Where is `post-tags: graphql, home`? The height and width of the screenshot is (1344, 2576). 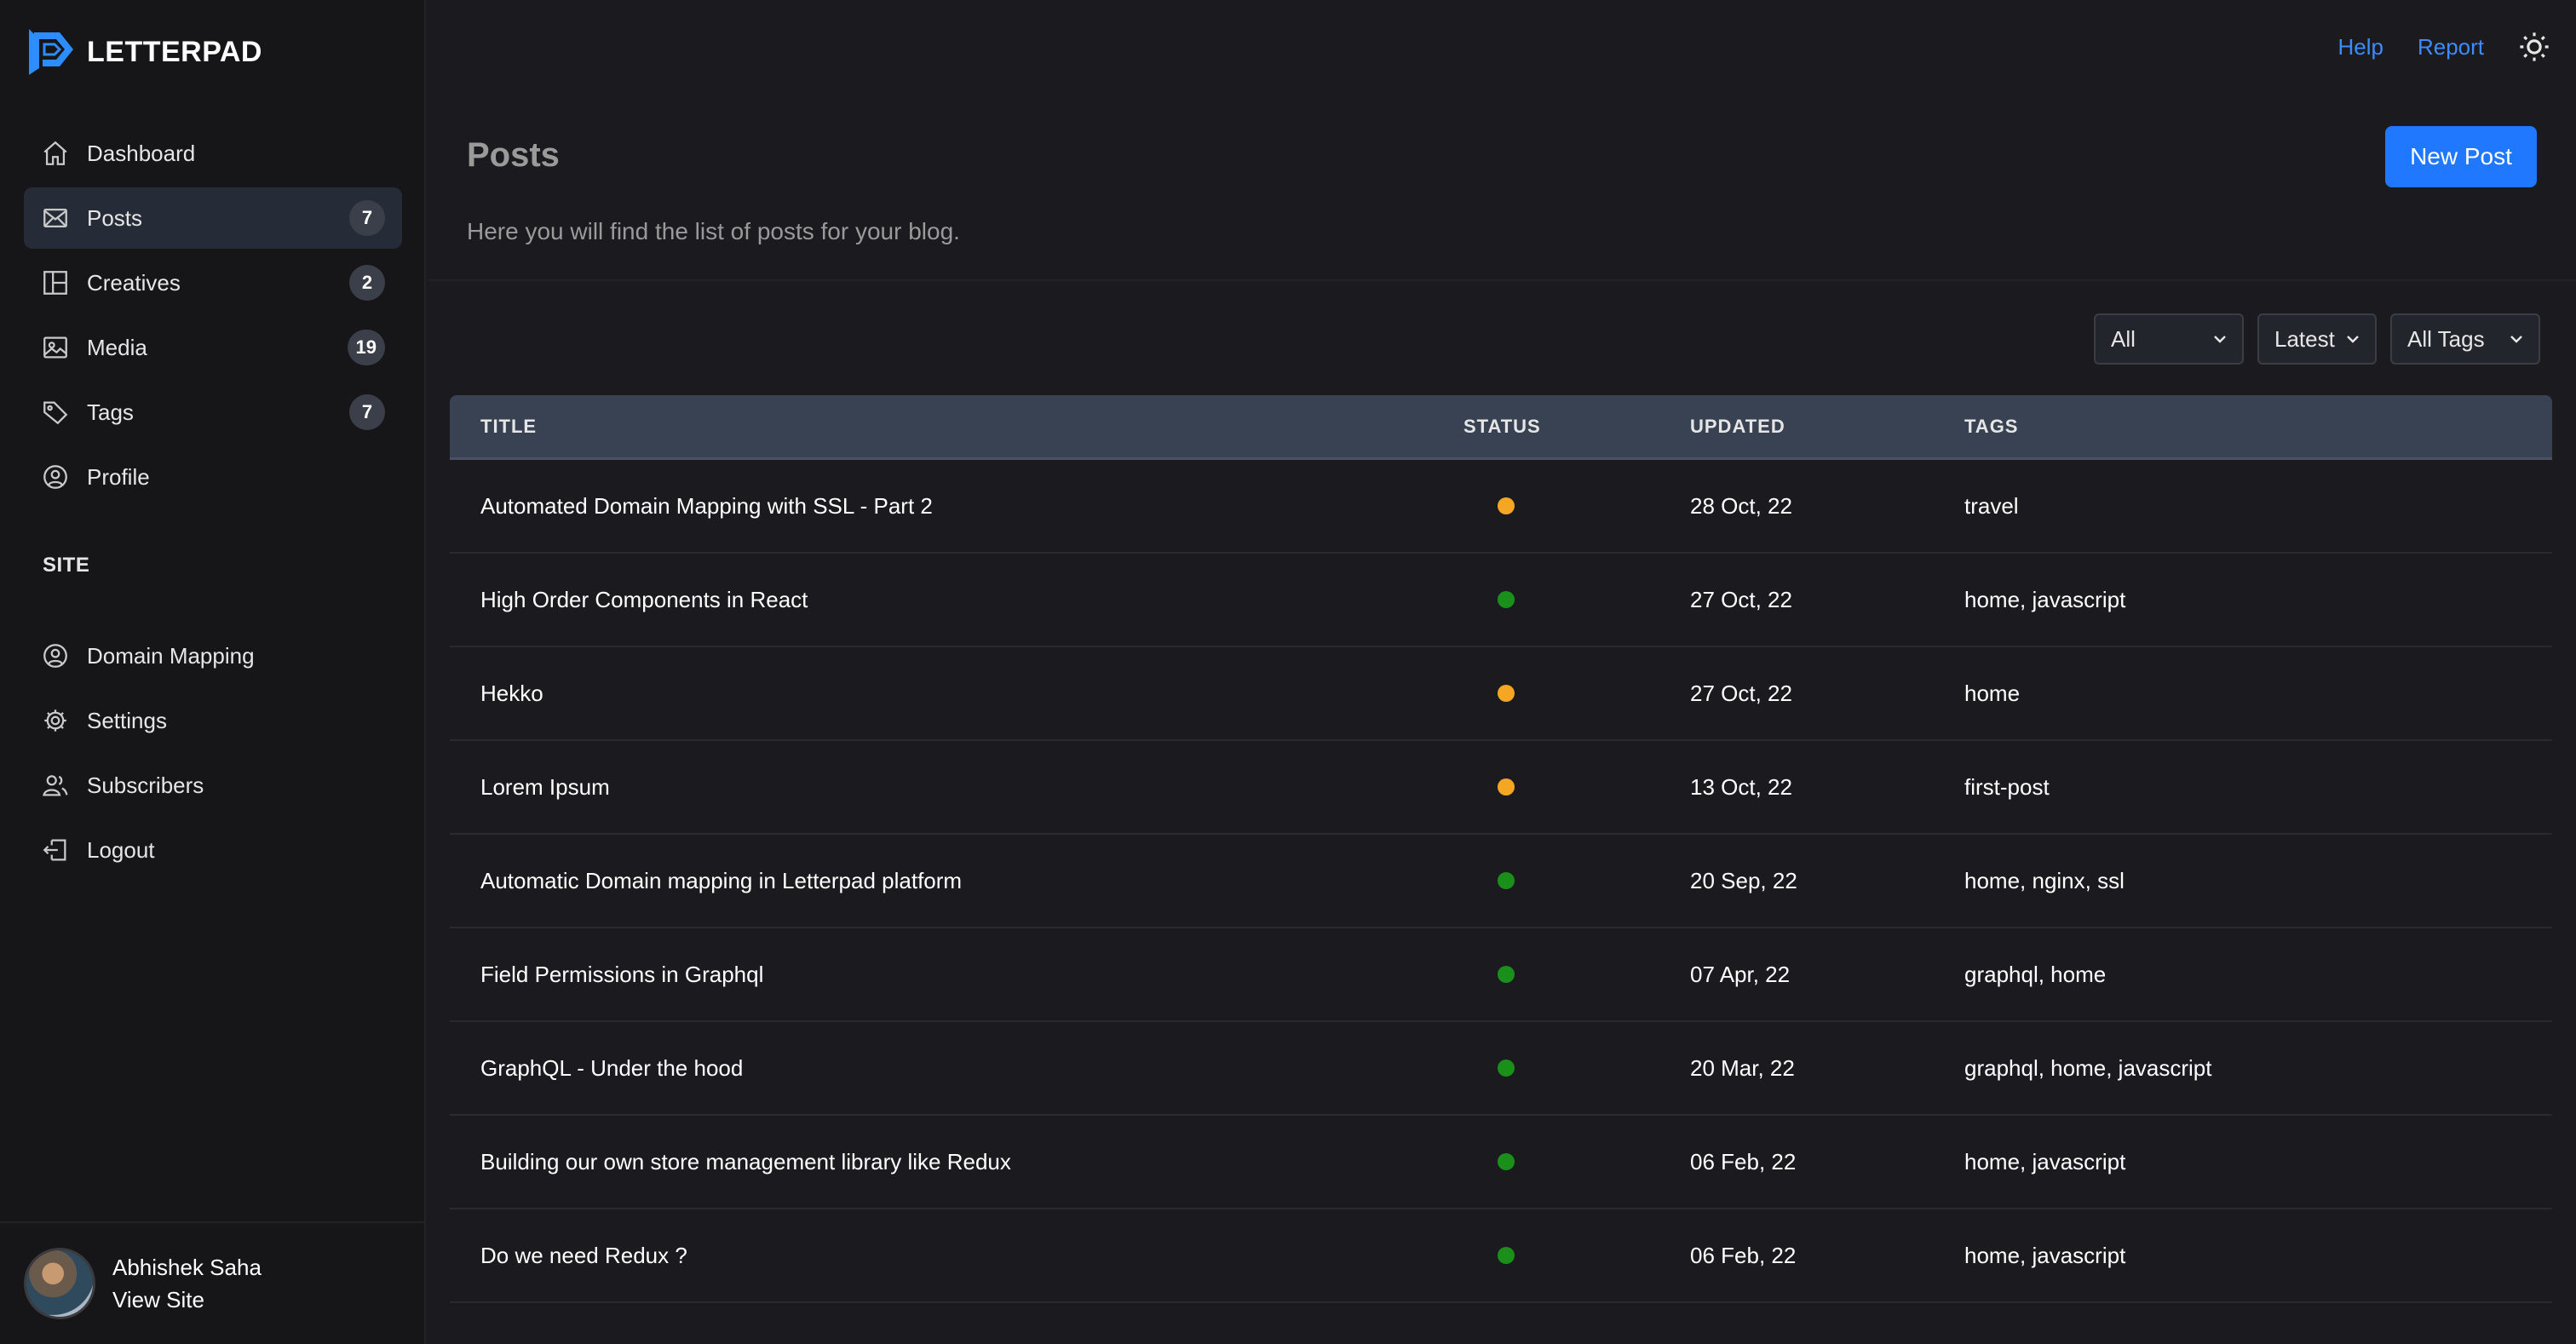
post-tags: graphql, home is located at coordinates (2035, 974).